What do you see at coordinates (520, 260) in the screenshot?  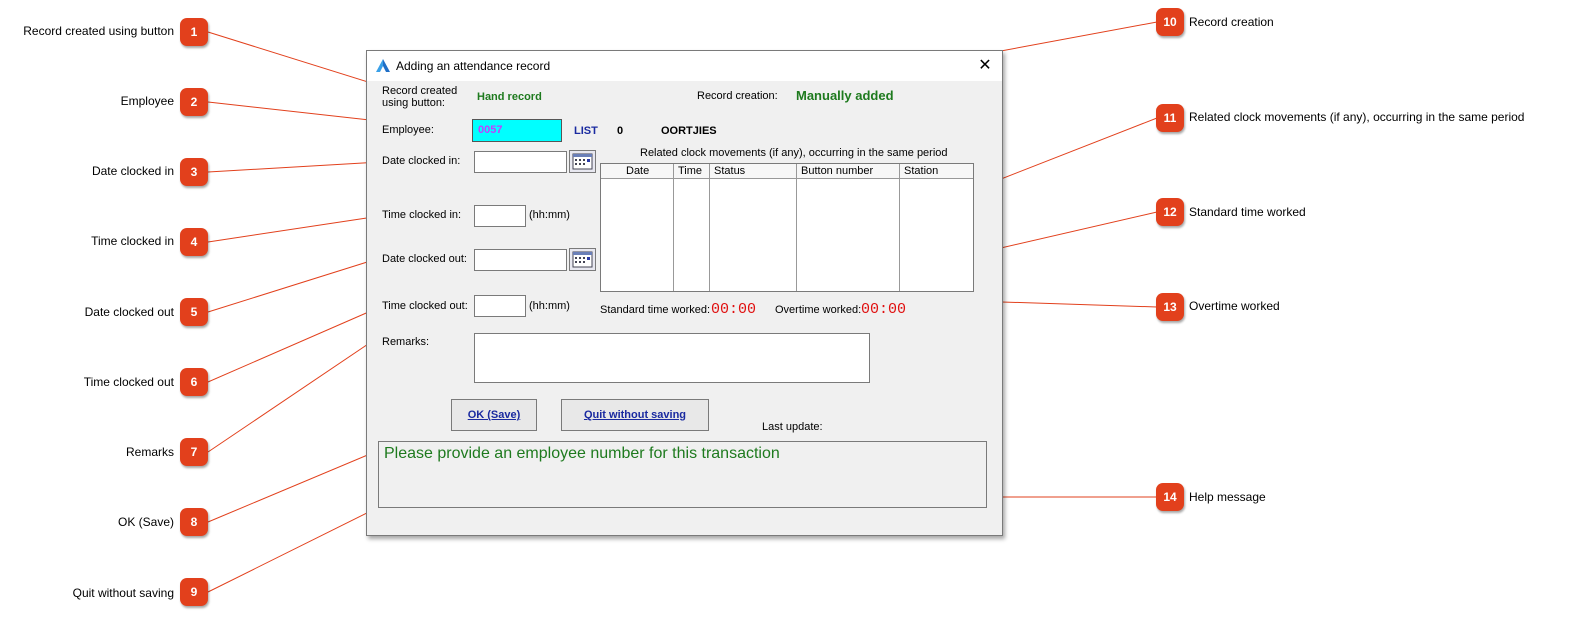 I see `date-out-input` at bounding box center [520, 260].